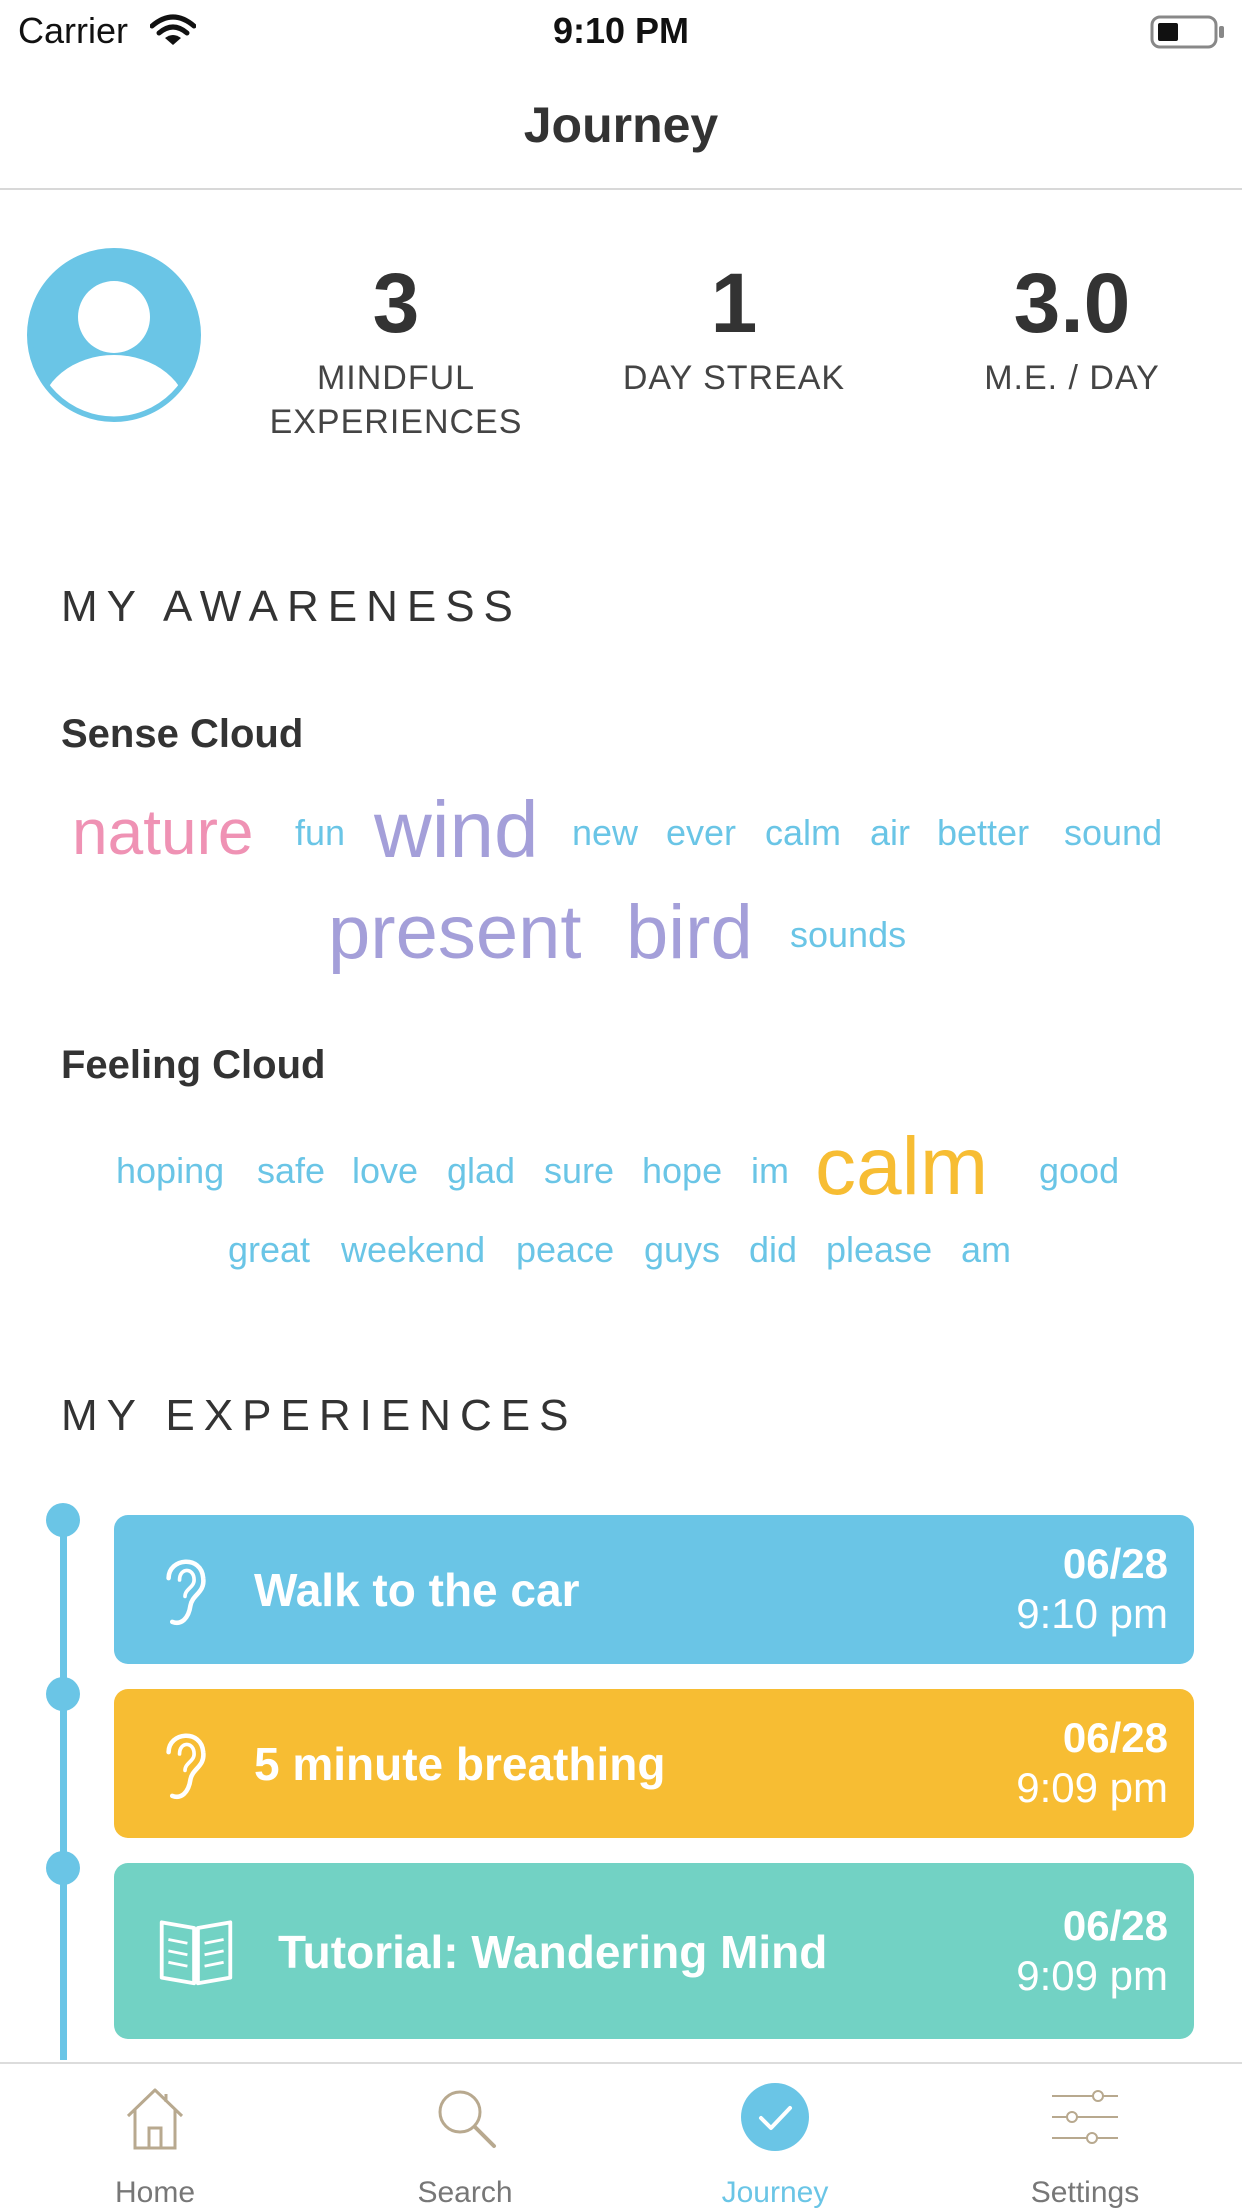 This screenshot has width=1242, height=2210. I want to click on sense-word: present, so click(455, 932).